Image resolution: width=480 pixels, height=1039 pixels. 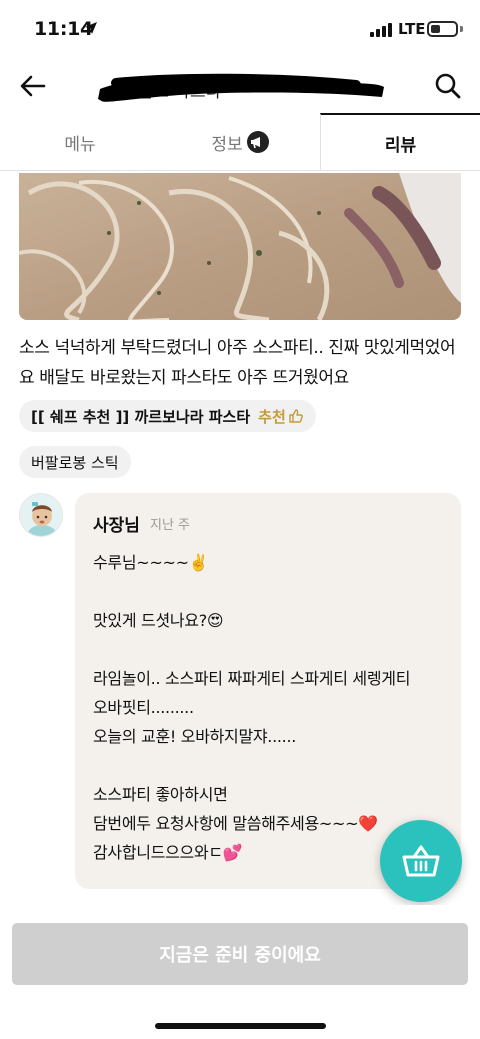 I want to click on store-name: 버팔로 파스타, so click(x=242, y=88).